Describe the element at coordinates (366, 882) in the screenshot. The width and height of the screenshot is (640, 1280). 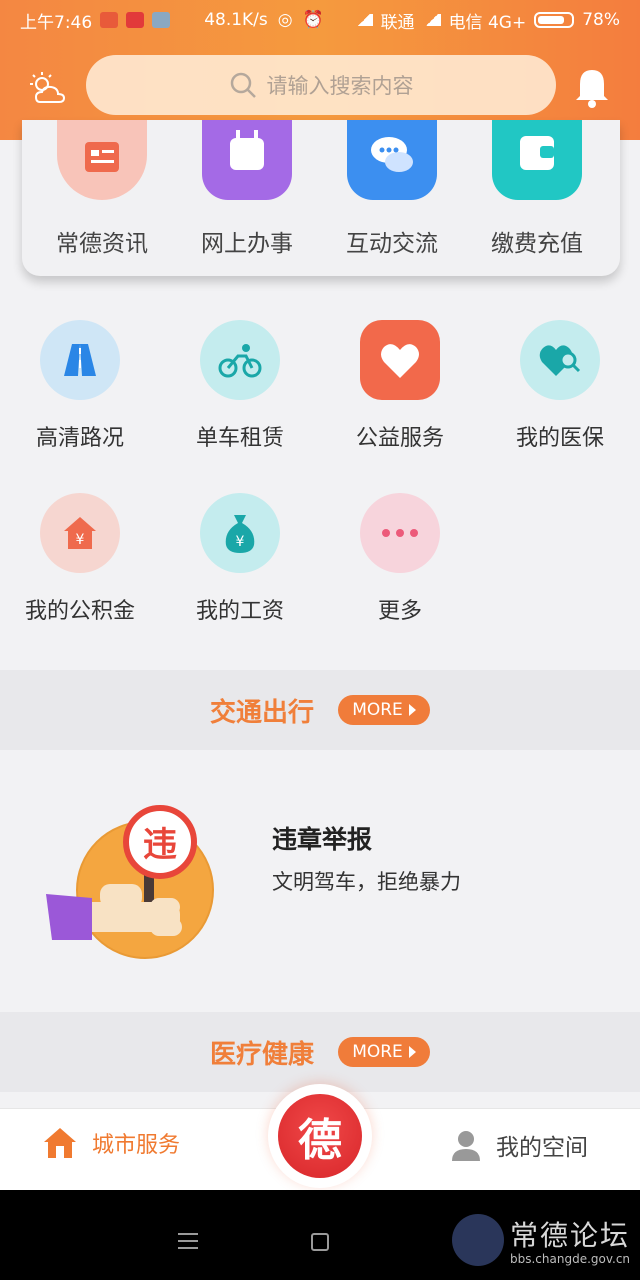
I see `promo-subtitle: 文明驾车，拒绝暴力` at that location.